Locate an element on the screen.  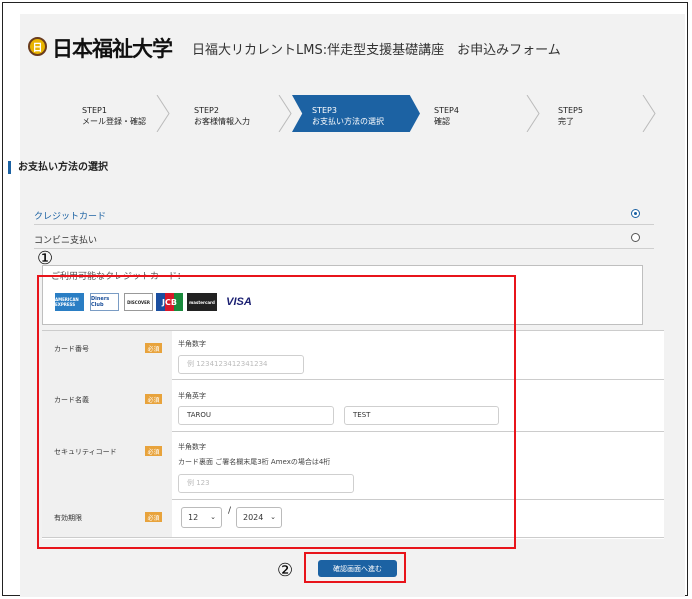
step-label: 確認 is located at coordinates (442, 121).